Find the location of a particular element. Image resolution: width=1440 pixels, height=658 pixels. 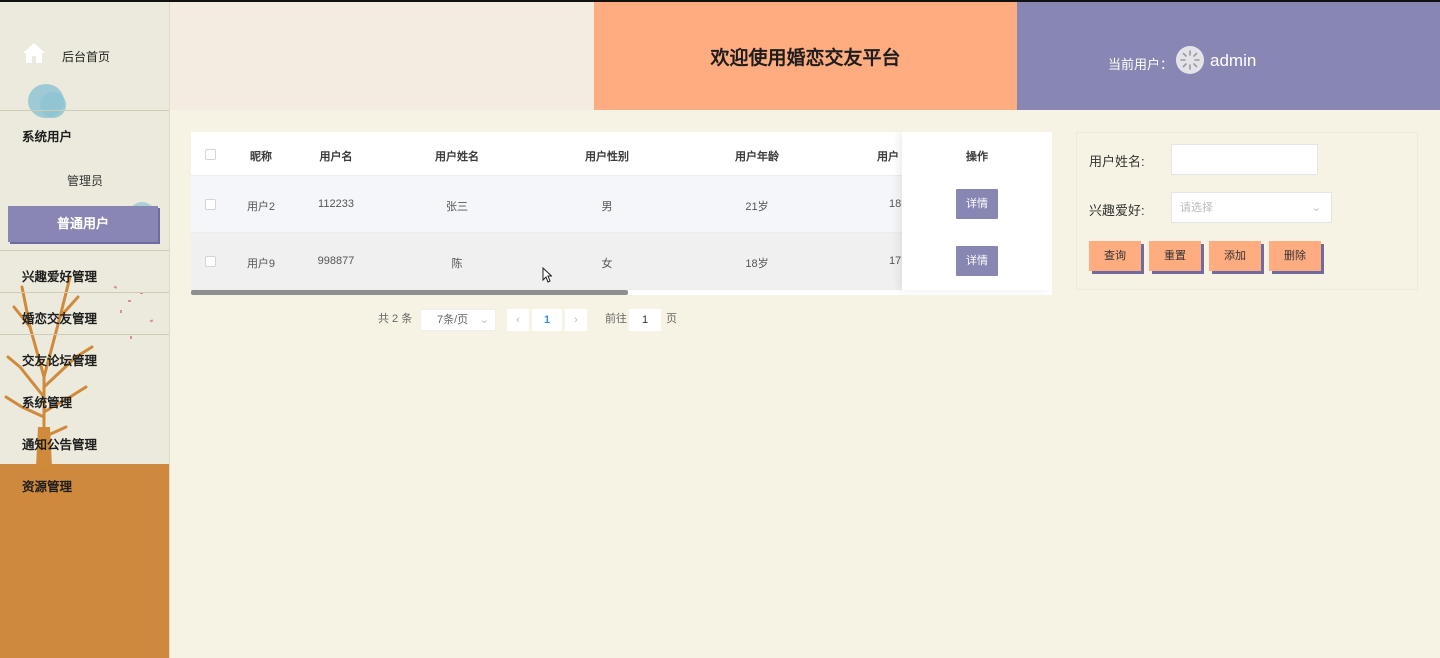

avatar is located at coordinates (1190, 60).